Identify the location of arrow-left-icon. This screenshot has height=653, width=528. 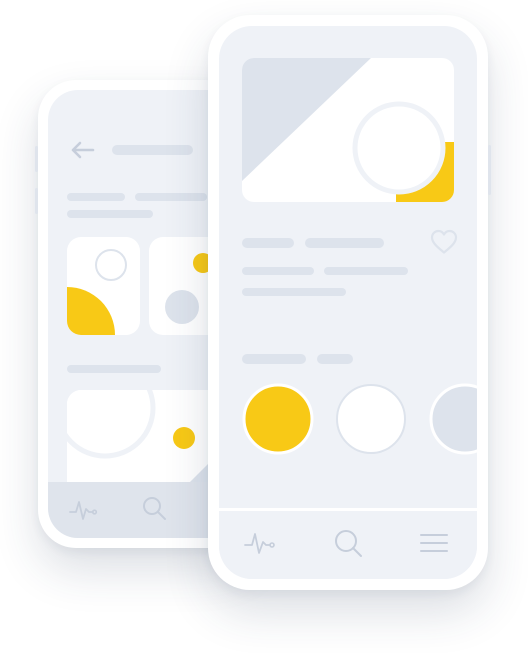
(82, 150).